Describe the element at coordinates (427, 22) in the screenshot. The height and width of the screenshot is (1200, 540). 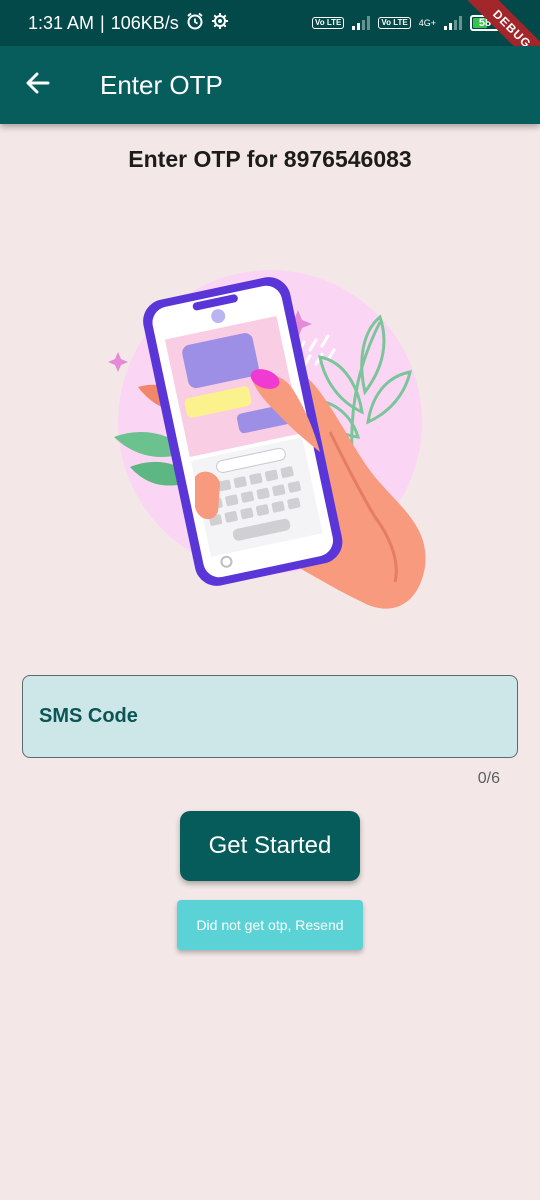
I see `network-type: 4G+` at that location.